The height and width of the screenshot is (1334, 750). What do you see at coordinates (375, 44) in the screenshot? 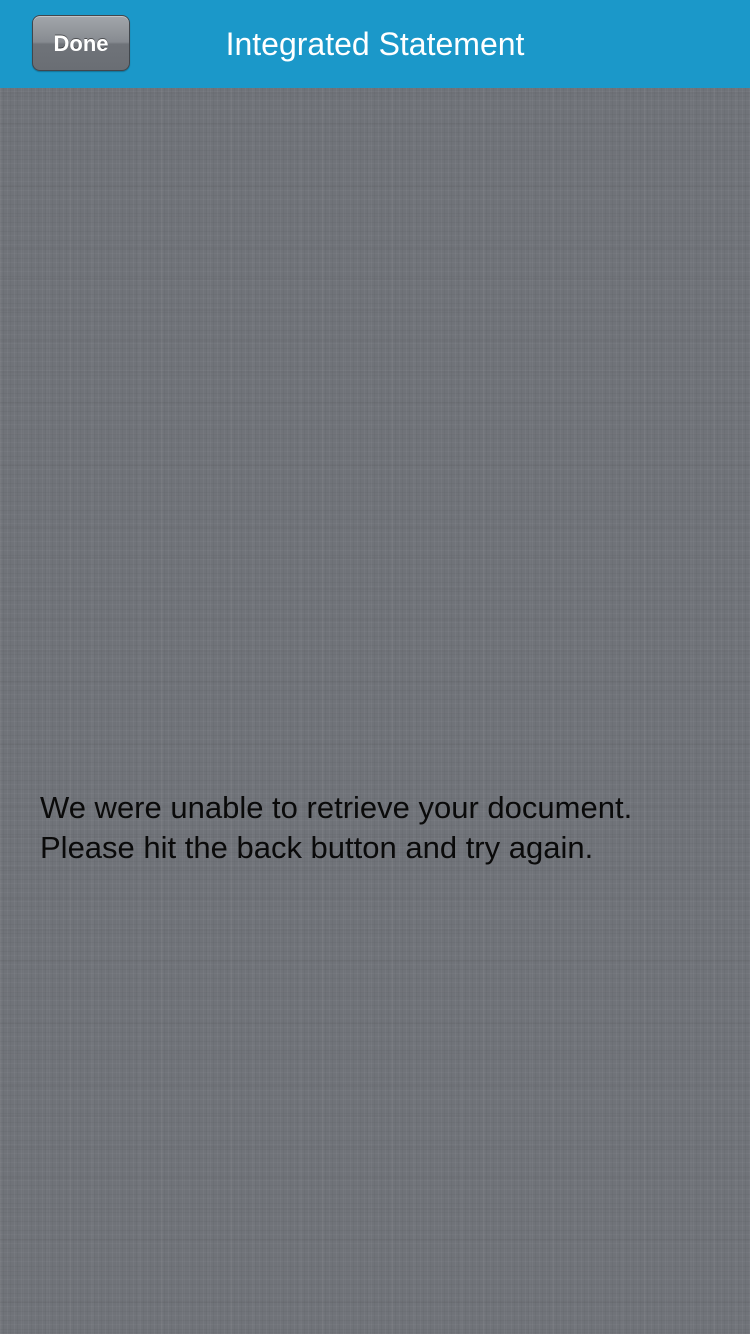
I see `navigation-bar: Done Integrated Statement` at bounding box center [375, 44].